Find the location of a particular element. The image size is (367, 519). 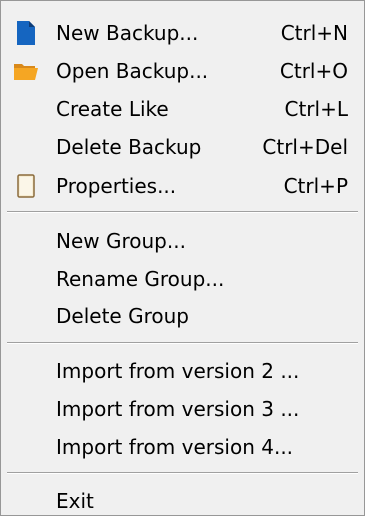

menu-item-shortcut: Ctrl+L is located at coordinates (316, 109).